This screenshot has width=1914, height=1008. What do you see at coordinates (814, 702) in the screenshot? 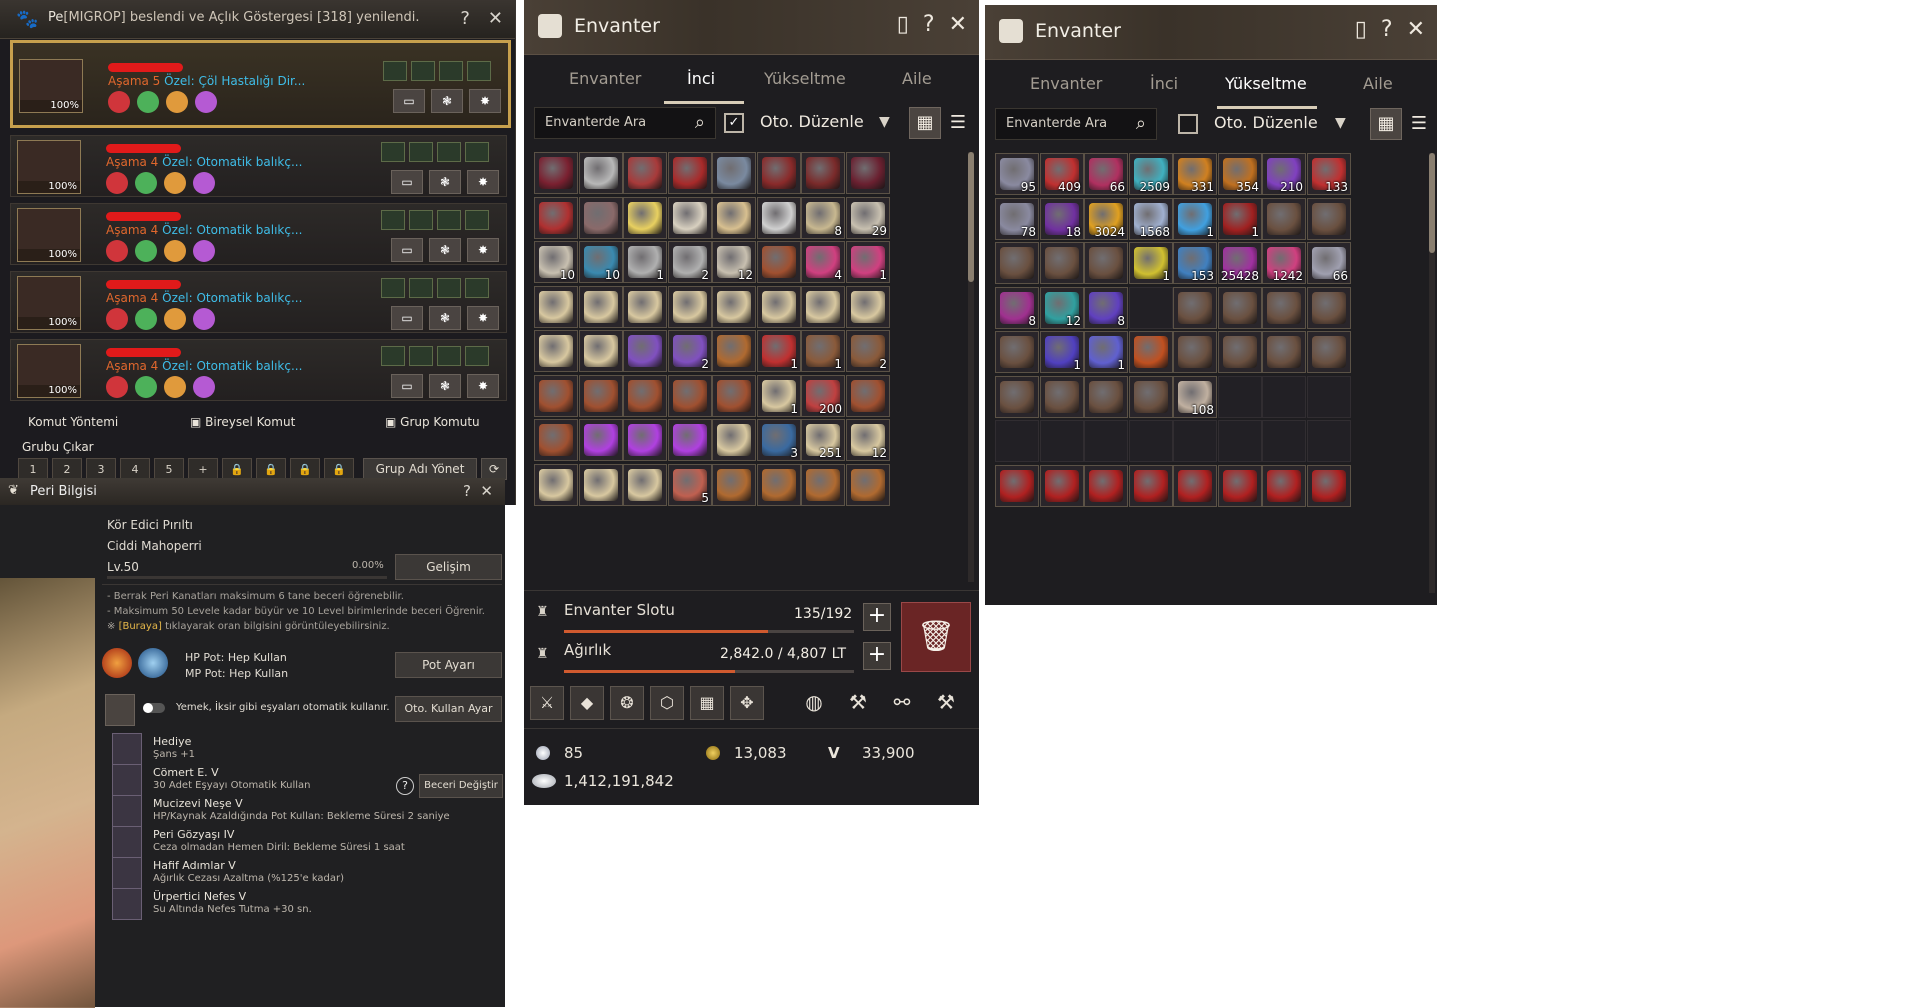
I see `globe-icon: ◍` at bounding box center [814, 702].